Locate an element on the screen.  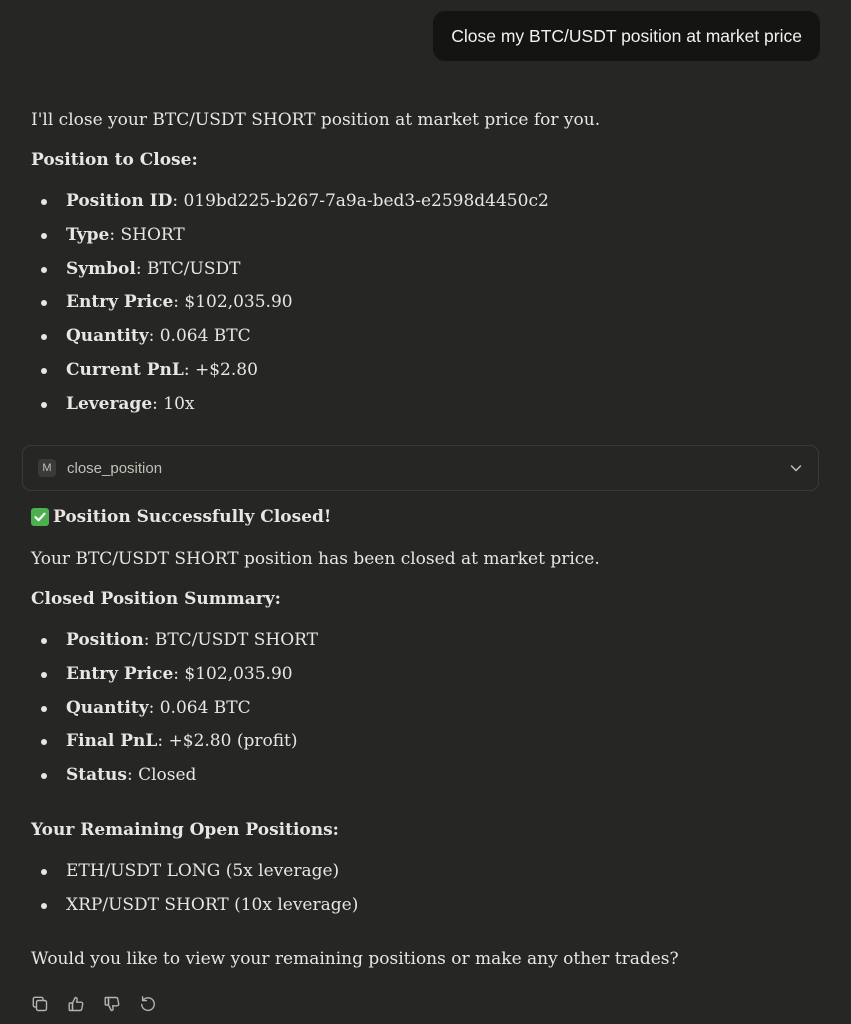
closed-summary-heading: Closed Position Summary: is located at coordinates (156, 599).